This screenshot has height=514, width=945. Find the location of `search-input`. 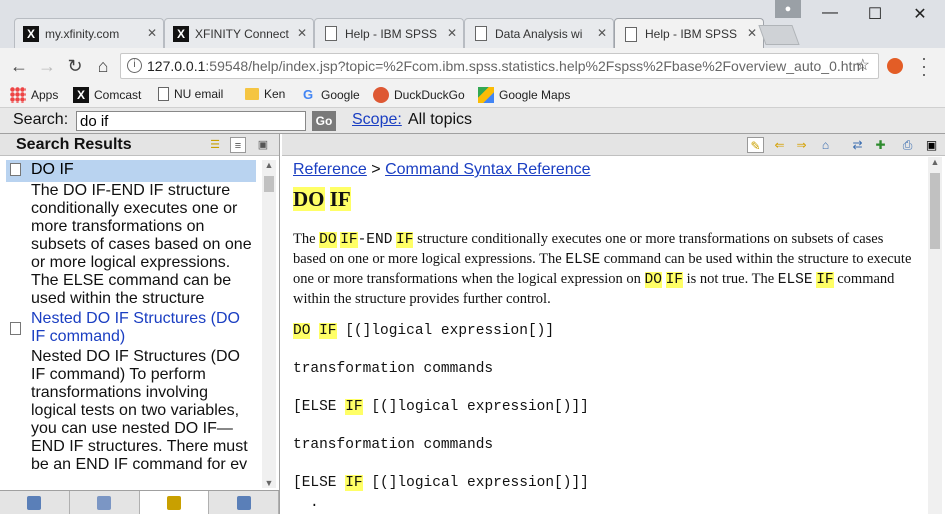

search-input is located at coordinates (191, 121).